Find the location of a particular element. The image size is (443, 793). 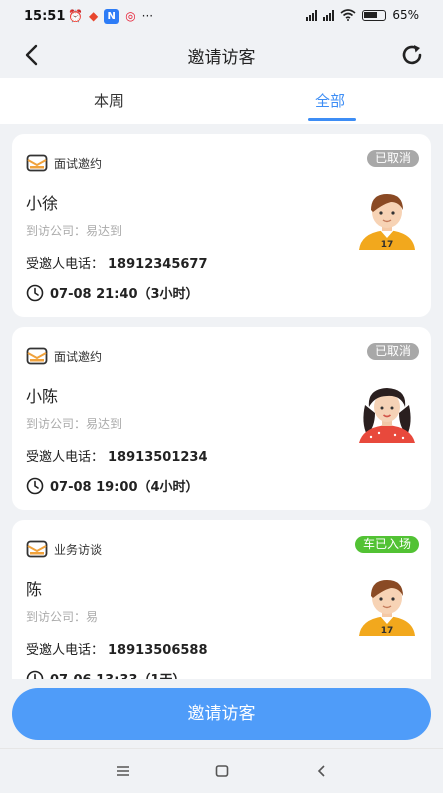

visit-company: 到访公司：易 is located at coordinates (62, 617).